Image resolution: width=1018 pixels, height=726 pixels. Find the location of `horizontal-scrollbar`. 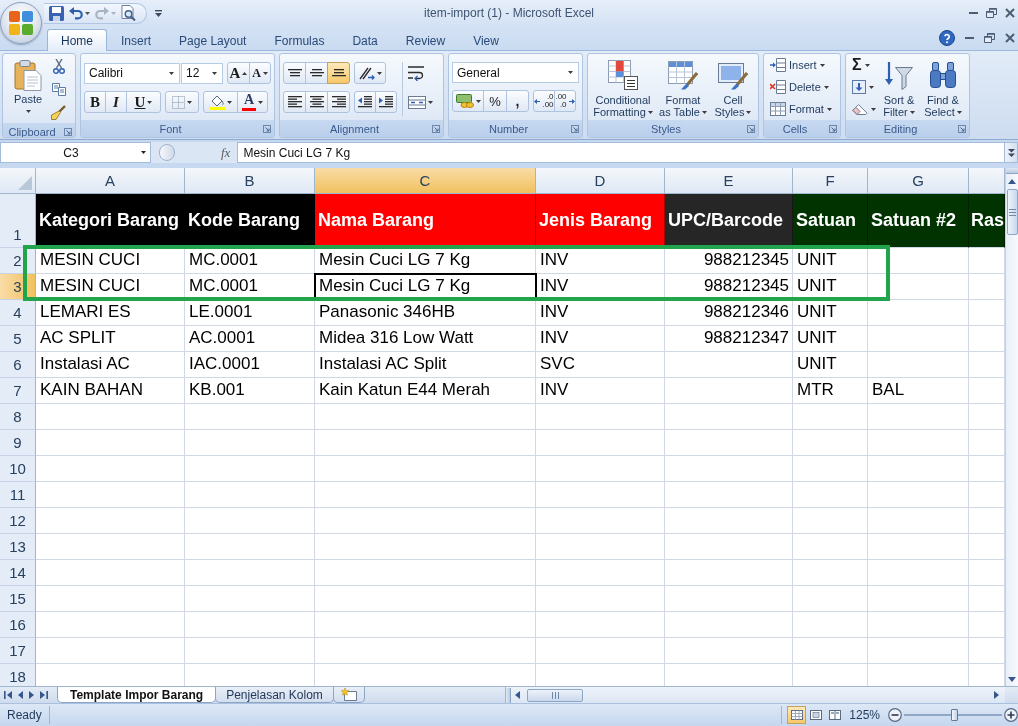

horizontal-scrollbar is located at coordinates (755, 695).